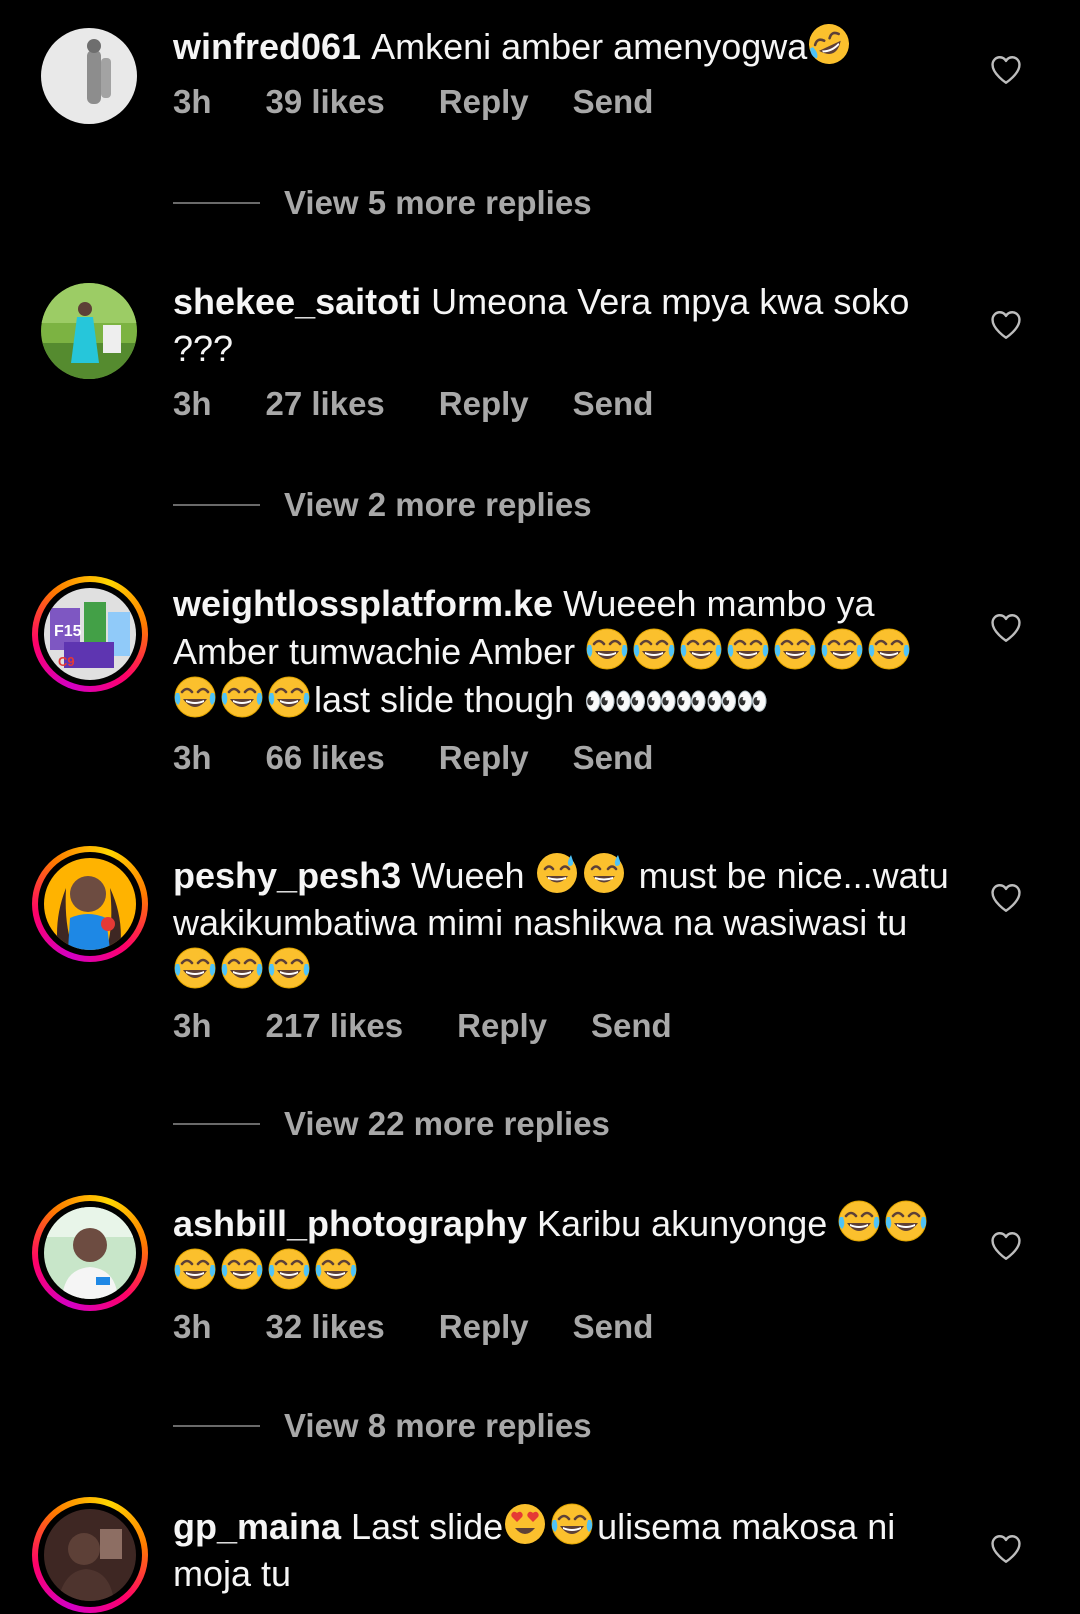 The image size is (1080, 1614). Describe the element at coordinates (563, 404) in the screenshot. I see `comment-meta: 3h 27 likes Reply Send` at that location.